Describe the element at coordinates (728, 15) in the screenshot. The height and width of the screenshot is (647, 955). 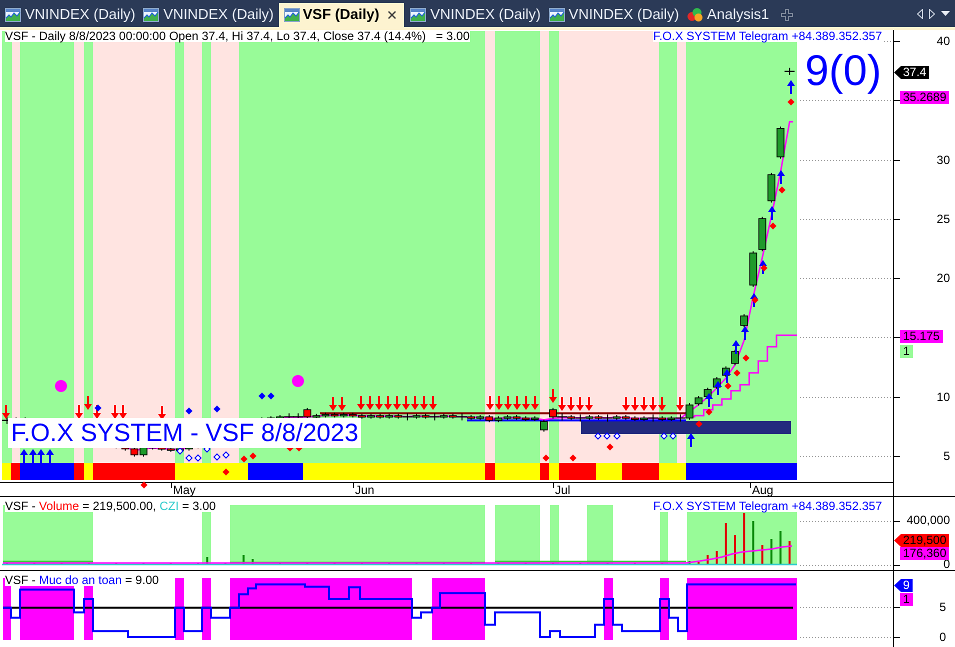
I see `document-tab: Analysis1` at that location.